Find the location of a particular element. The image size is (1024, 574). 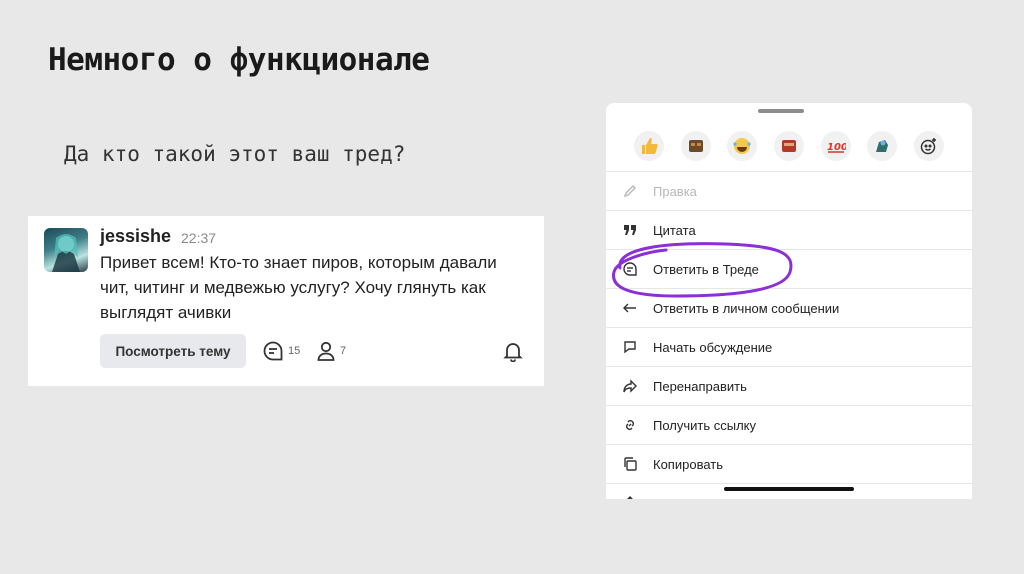

reaction-bar: 100 is located at coordinates (789, 146).